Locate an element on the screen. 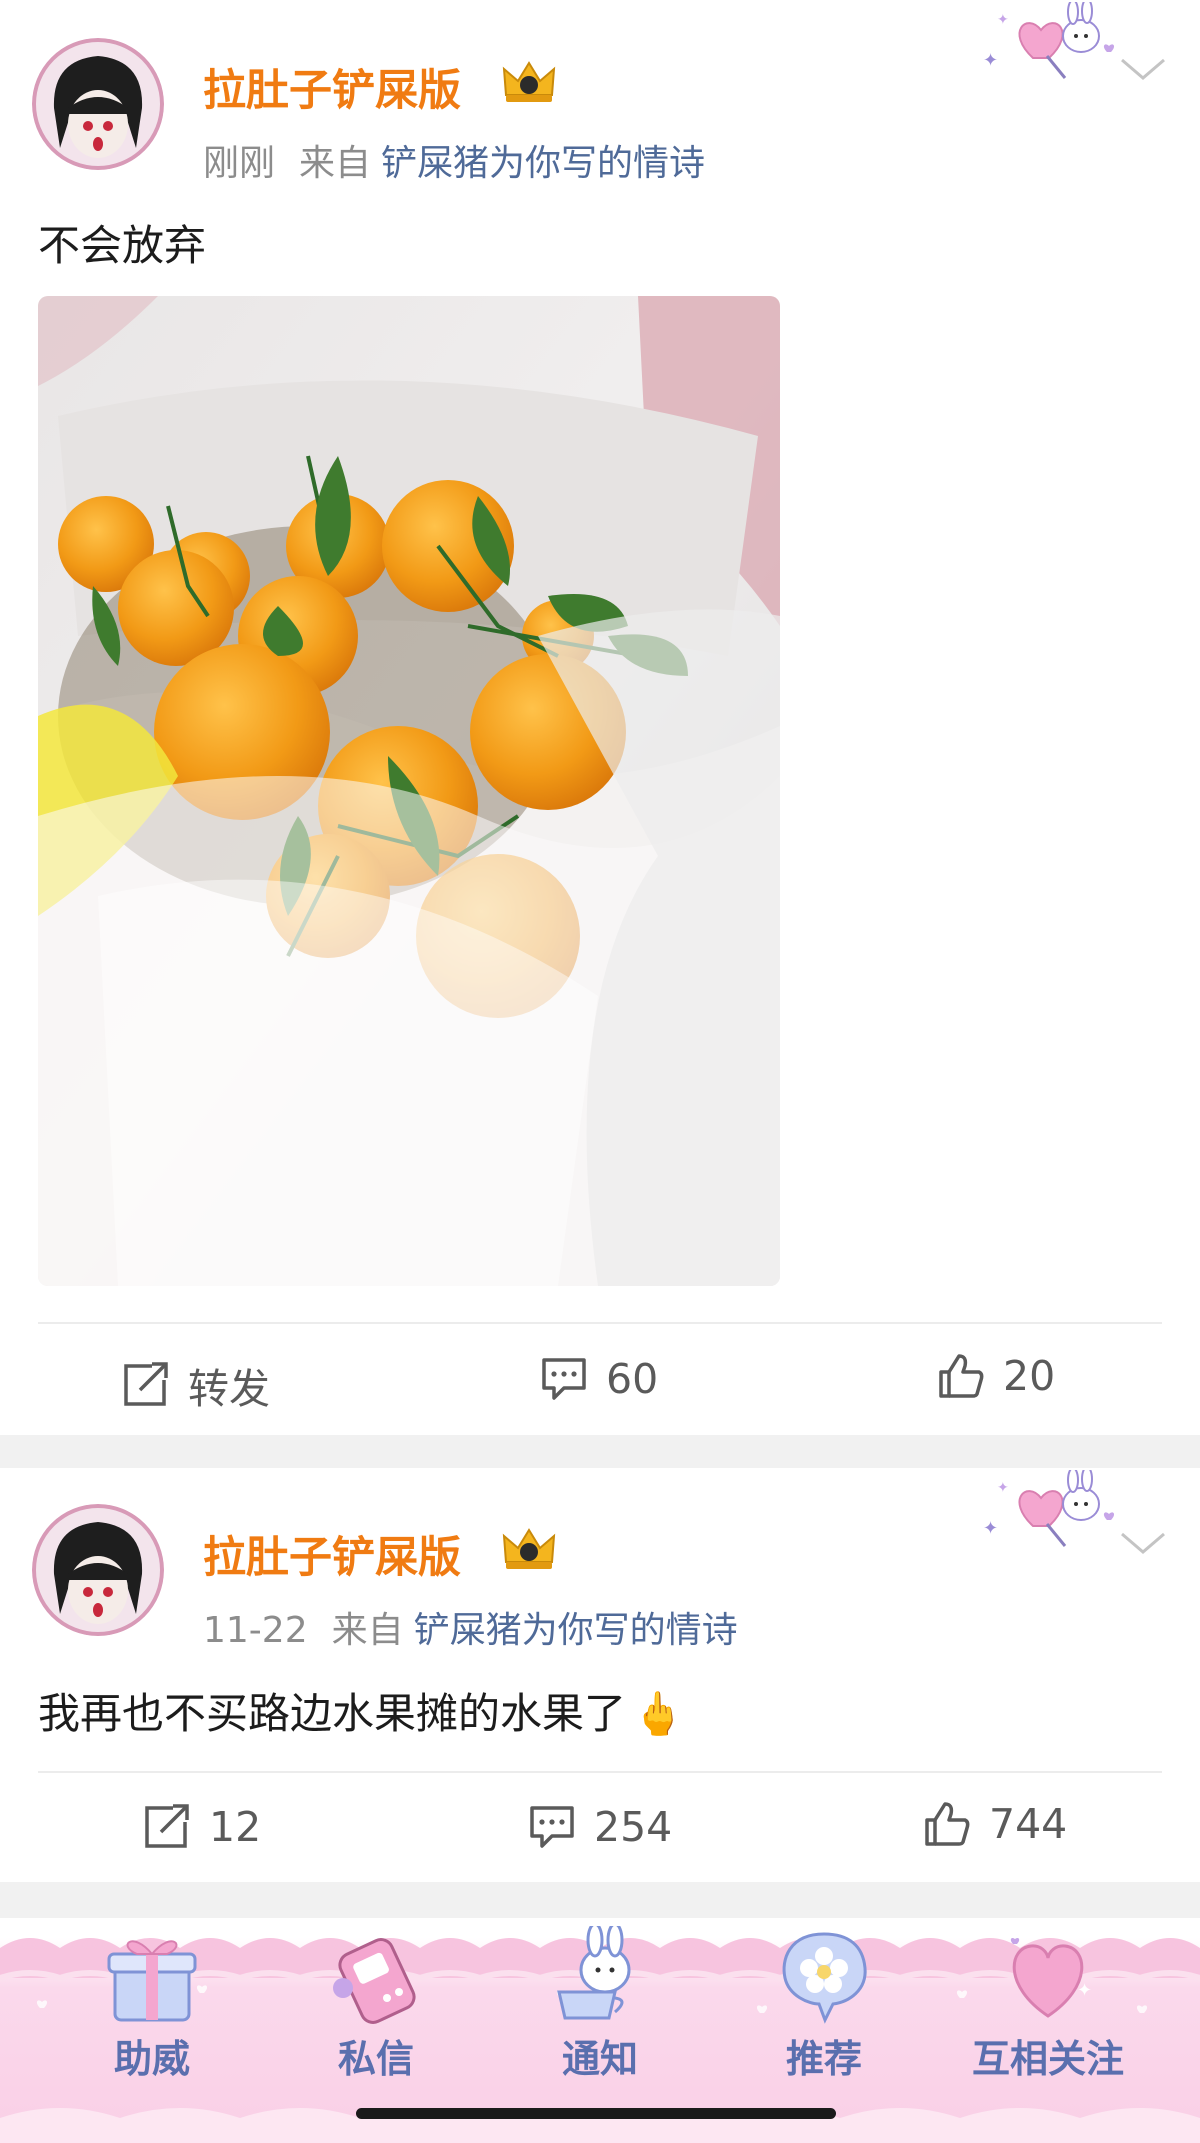 This screenshot has width=1200, height=2143. repost-button: 转发 is located at coordinates (196, 1385).